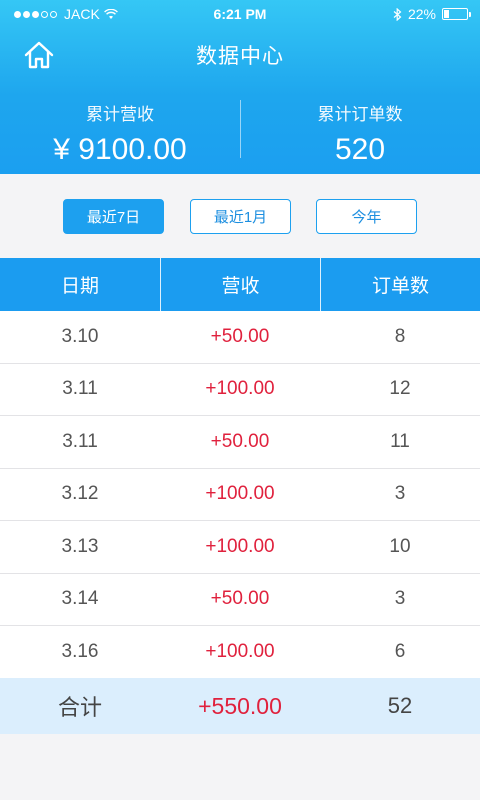 The width and height of the screenshot is (480, 800). I want to click on column-header-orders: 订单数, so click(400, 284).